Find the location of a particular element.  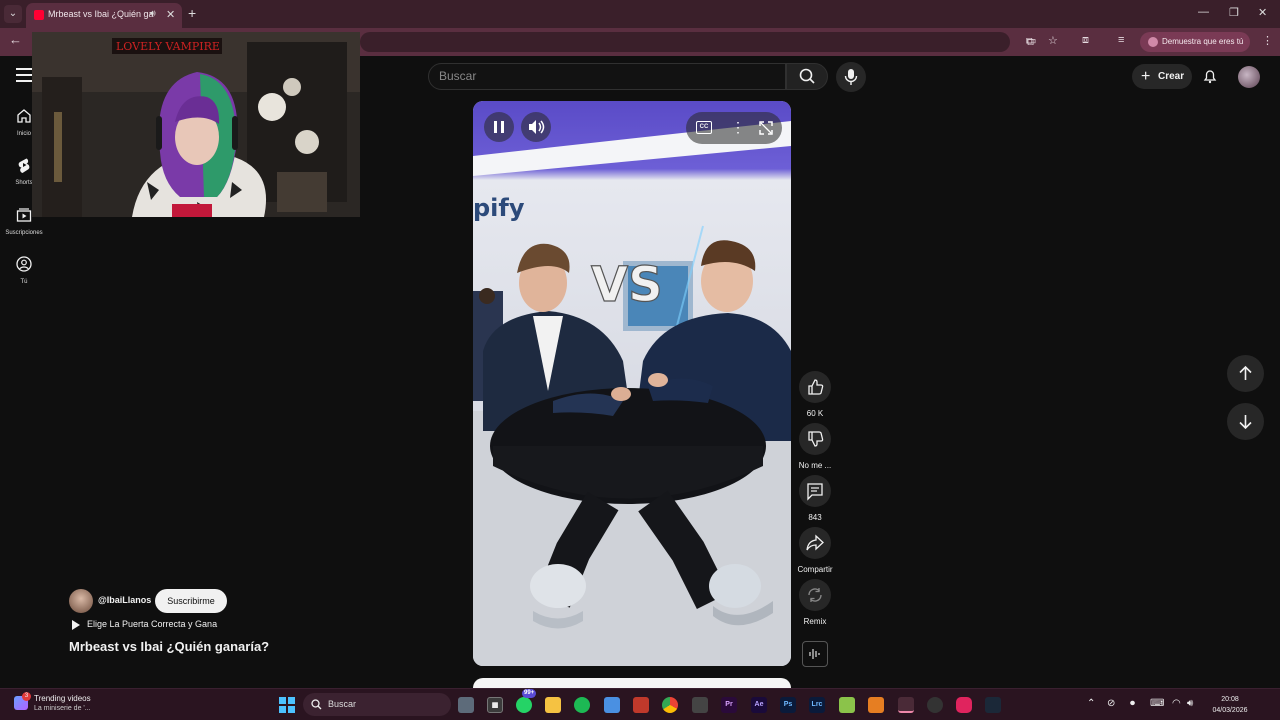

pause-icon is located at coordinates (499, 127).